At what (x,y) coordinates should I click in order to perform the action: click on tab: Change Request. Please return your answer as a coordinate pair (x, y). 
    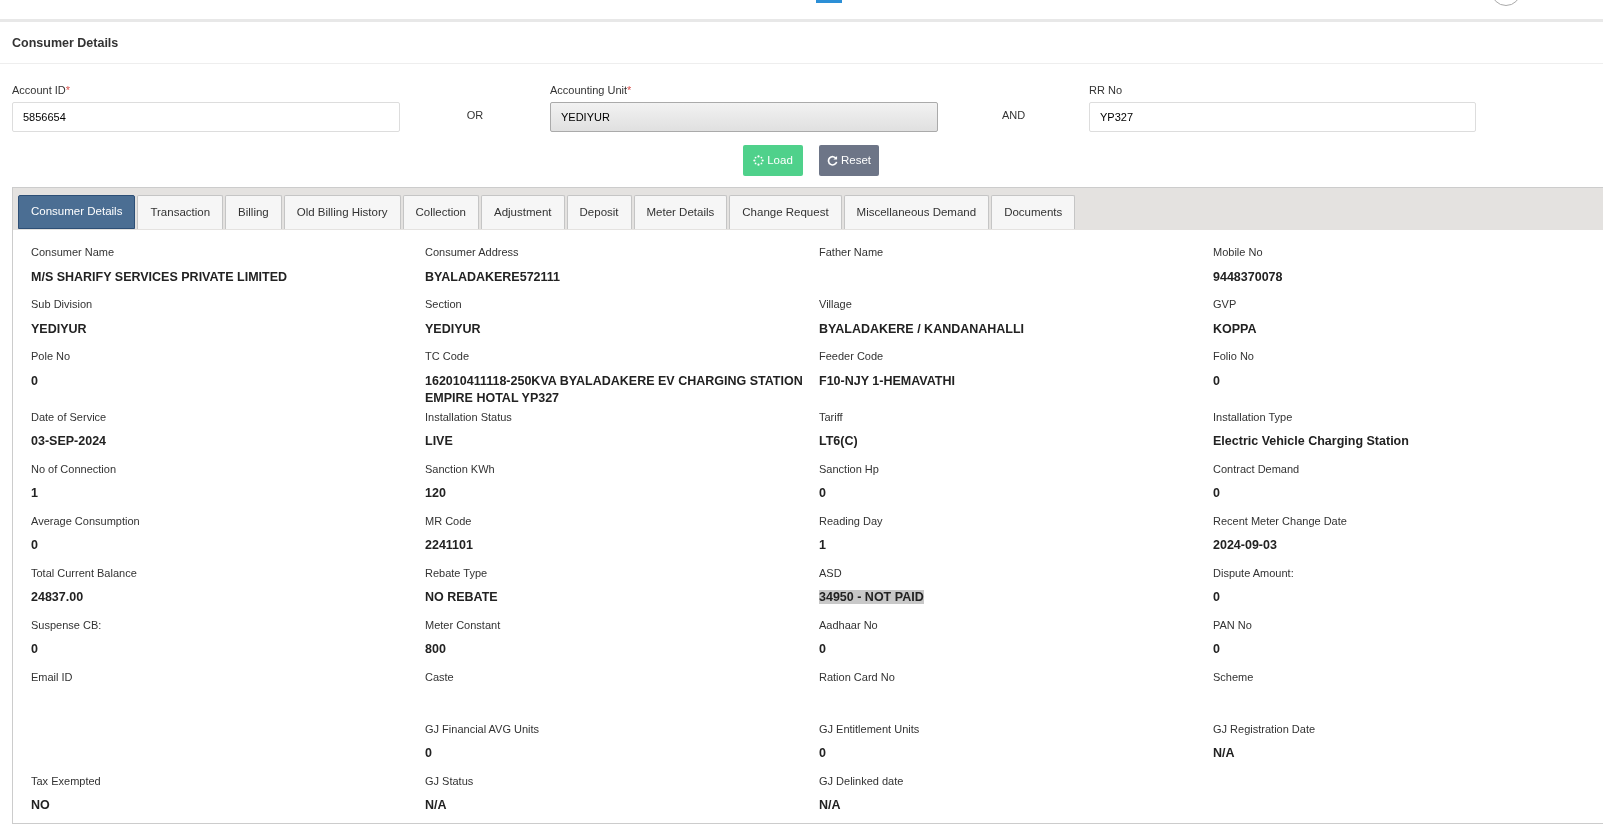
    Looking at the image, I should click on (785, 212).